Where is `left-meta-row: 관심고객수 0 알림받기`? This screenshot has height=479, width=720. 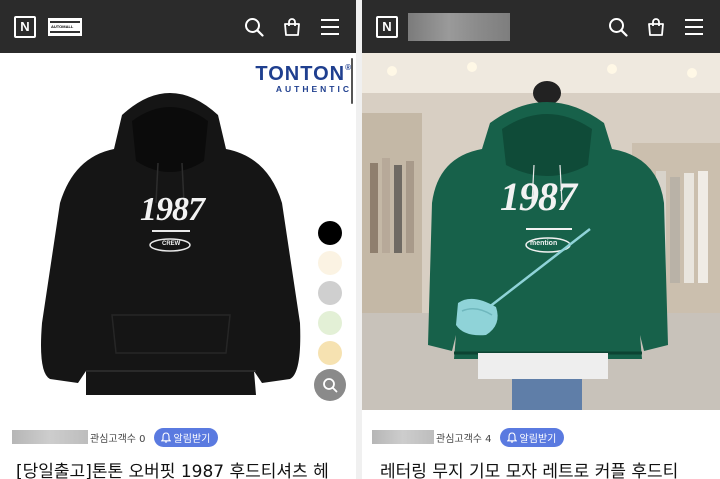
left-meta-row: 관심고객수 0 알림받기 is located at coordinates (115, 437).